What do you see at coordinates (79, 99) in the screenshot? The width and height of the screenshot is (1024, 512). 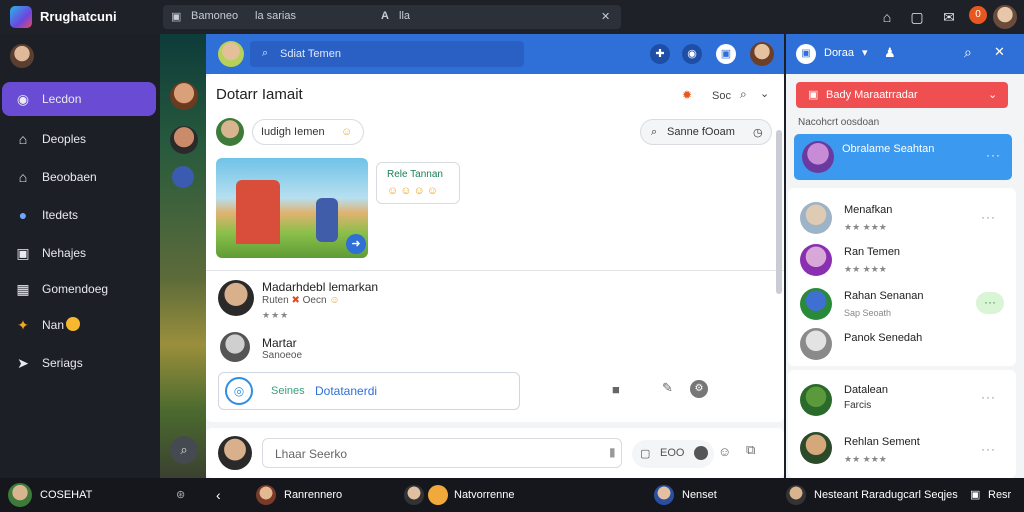 I see `sidebar-item-lecdon: ◉ Lecdon` at bounding box center [79, 99].